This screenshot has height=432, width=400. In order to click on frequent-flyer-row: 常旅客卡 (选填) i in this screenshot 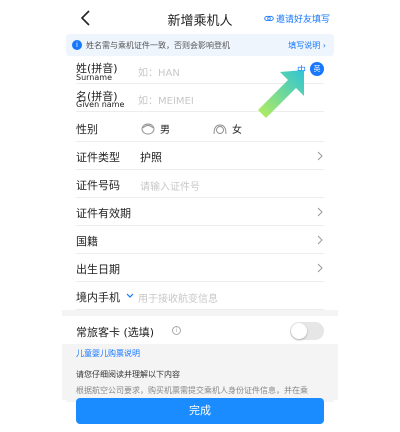, I will do `click(200, 331)`.